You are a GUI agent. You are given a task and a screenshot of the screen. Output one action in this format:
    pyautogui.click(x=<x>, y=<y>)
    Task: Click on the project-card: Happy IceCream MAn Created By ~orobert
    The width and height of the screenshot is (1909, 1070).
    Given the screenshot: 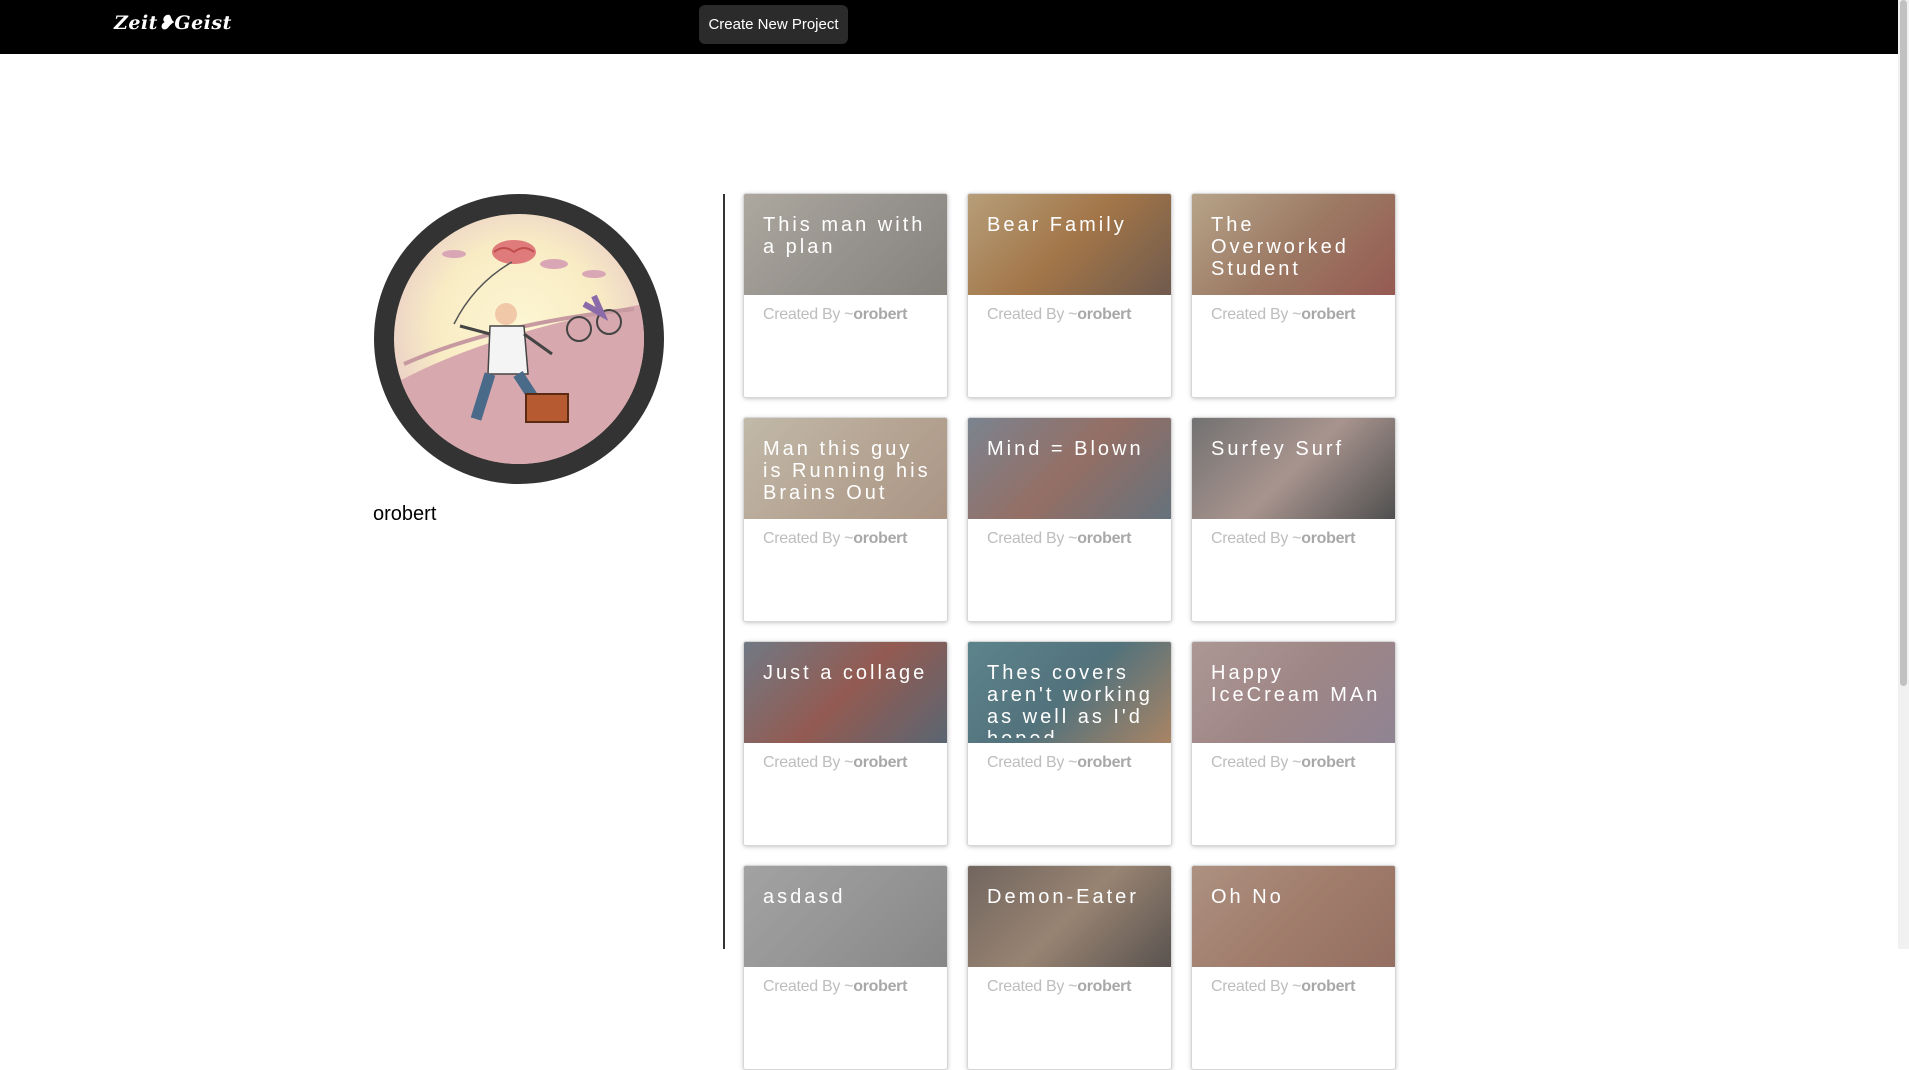 What is the action you would take?
    pyautogui.click(x=1293, y=743)
    